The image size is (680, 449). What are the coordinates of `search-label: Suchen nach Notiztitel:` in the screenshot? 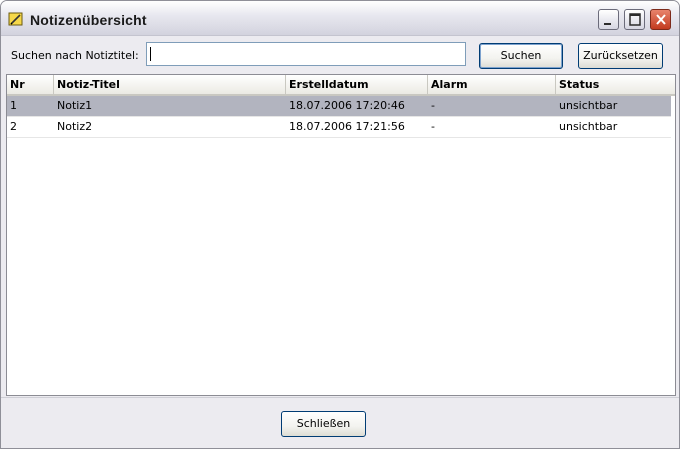 It's located at (75, 55).